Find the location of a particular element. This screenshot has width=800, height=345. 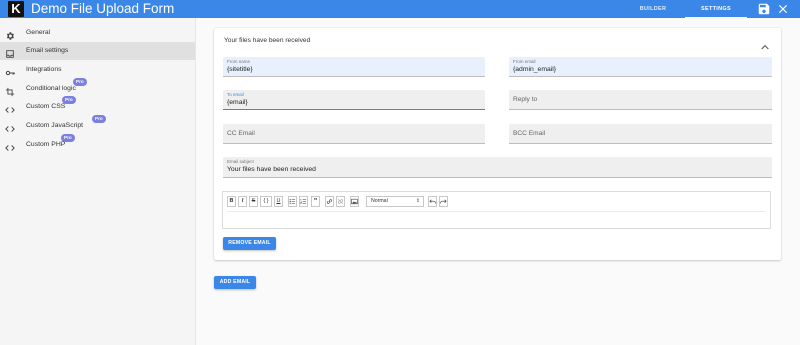

underline-button: U is located at coordinates (278, 201).